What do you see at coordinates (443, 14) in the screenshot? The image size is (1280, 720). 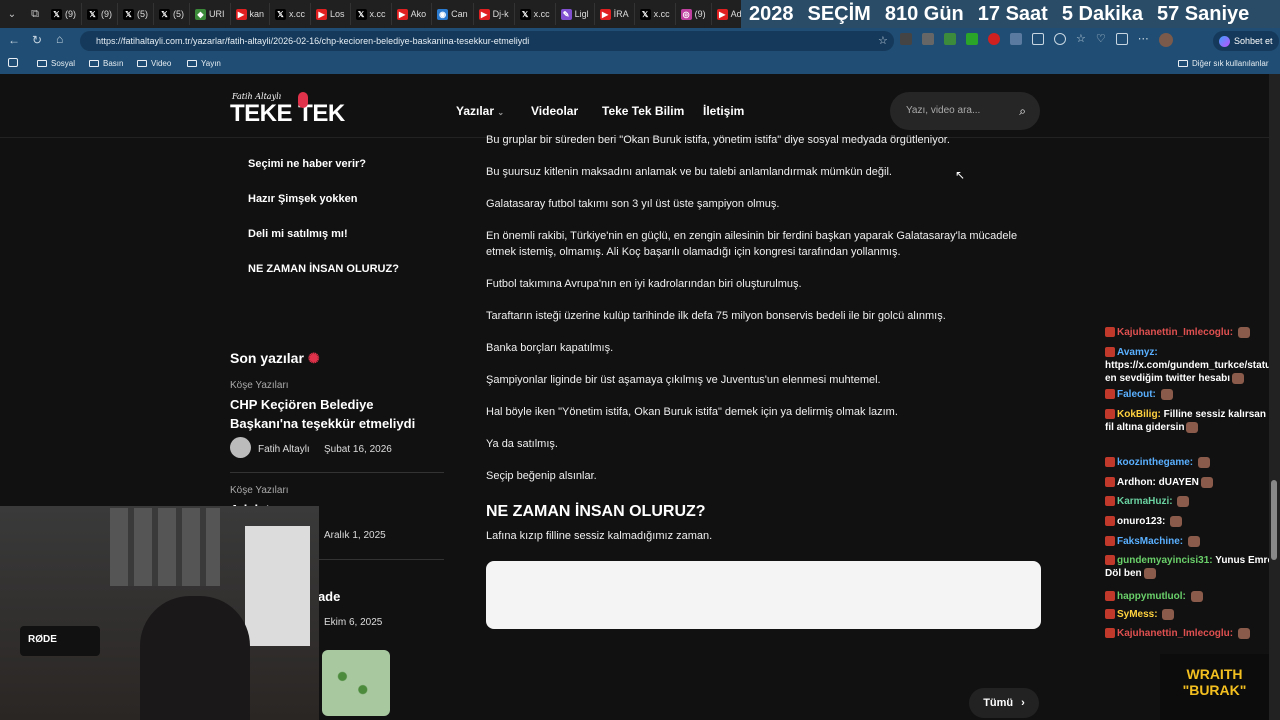 I see `globe-icon: ◉` at bounding box center [443, 14].